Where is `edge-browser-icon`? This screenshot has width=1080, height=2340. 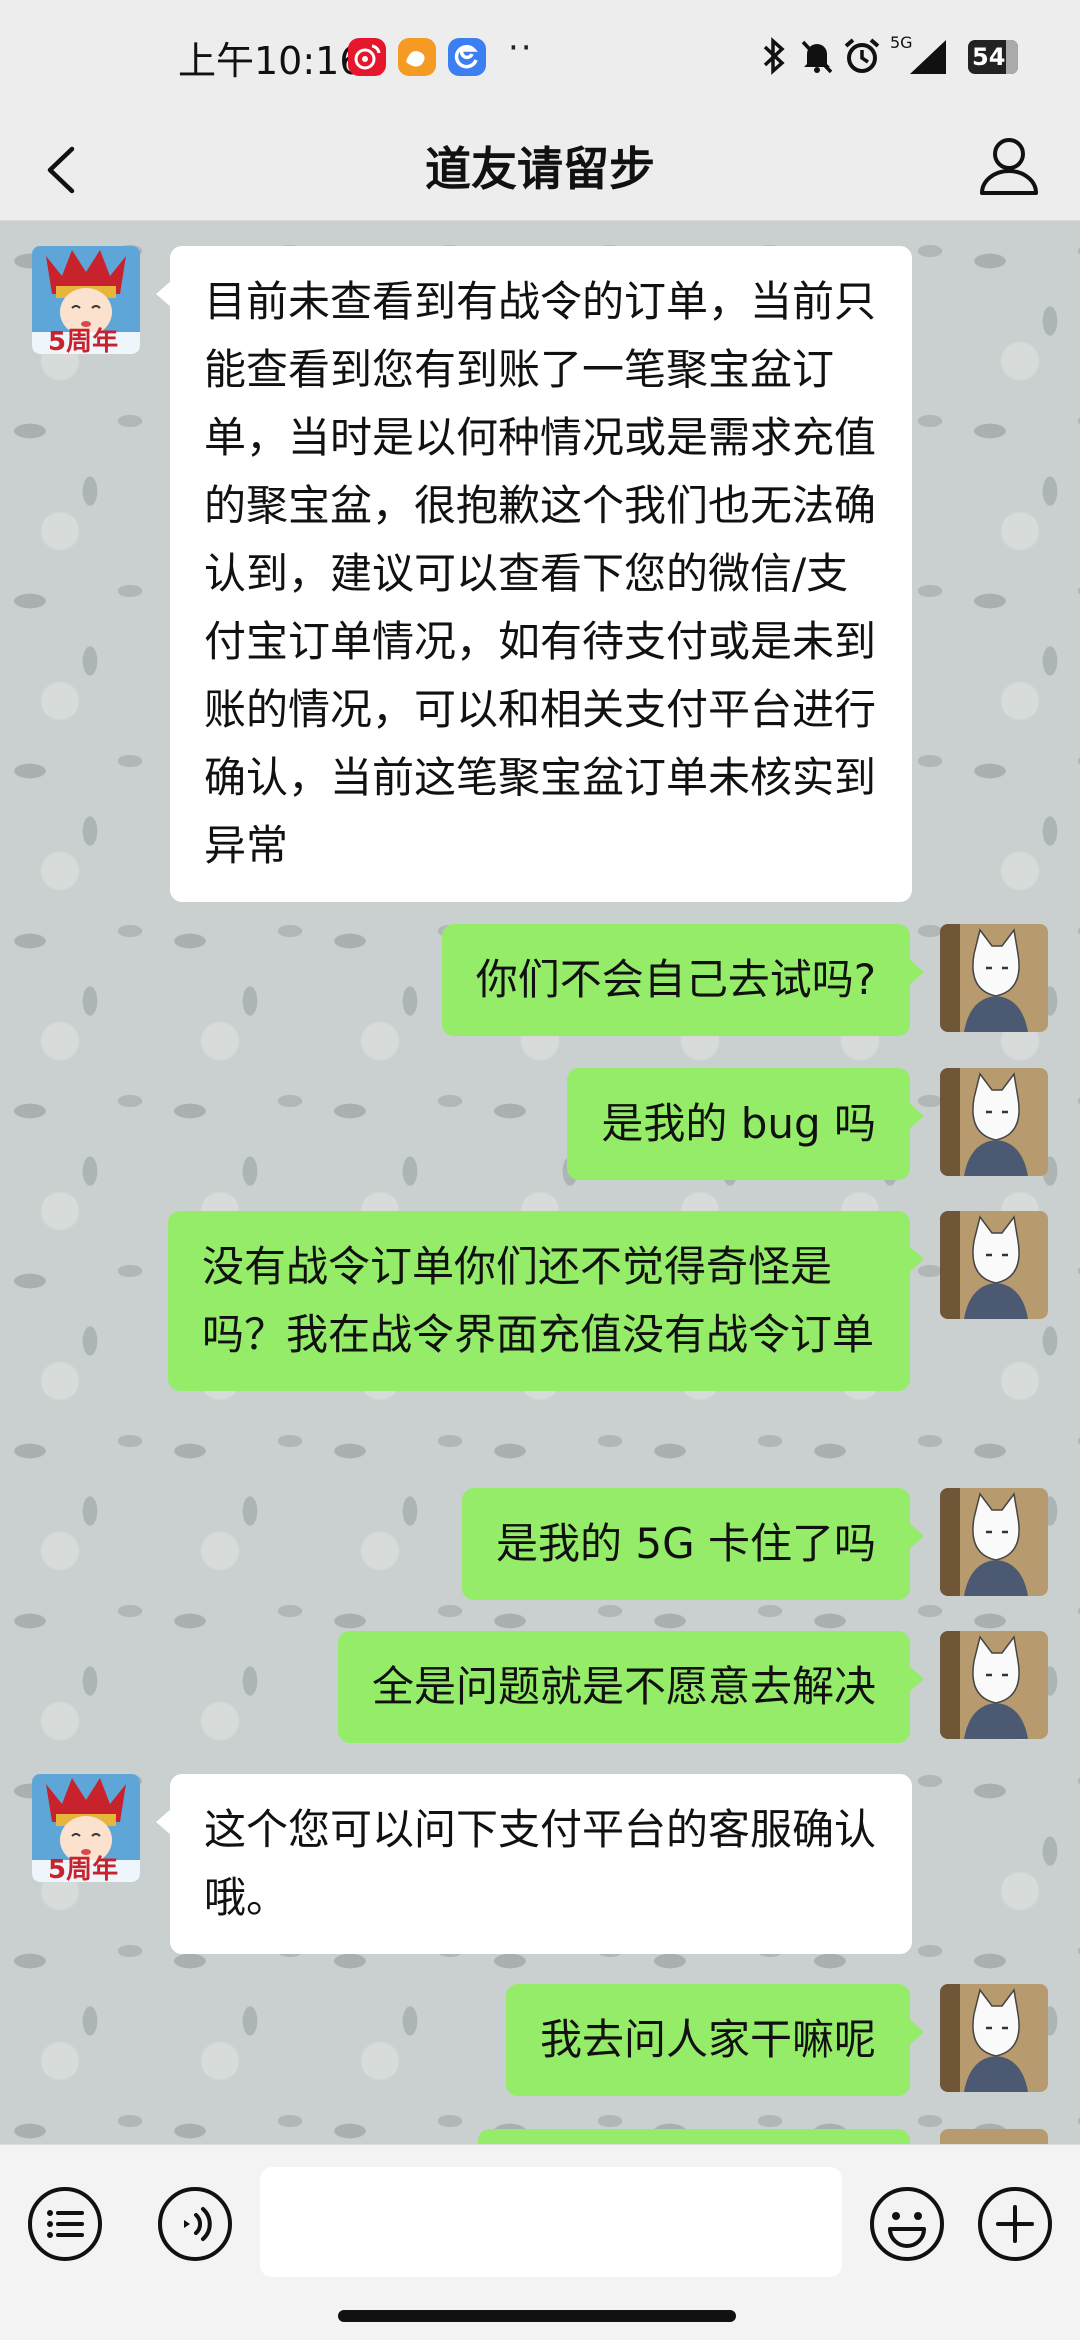
edge-browser-icon is located at coordinates (467, 57).